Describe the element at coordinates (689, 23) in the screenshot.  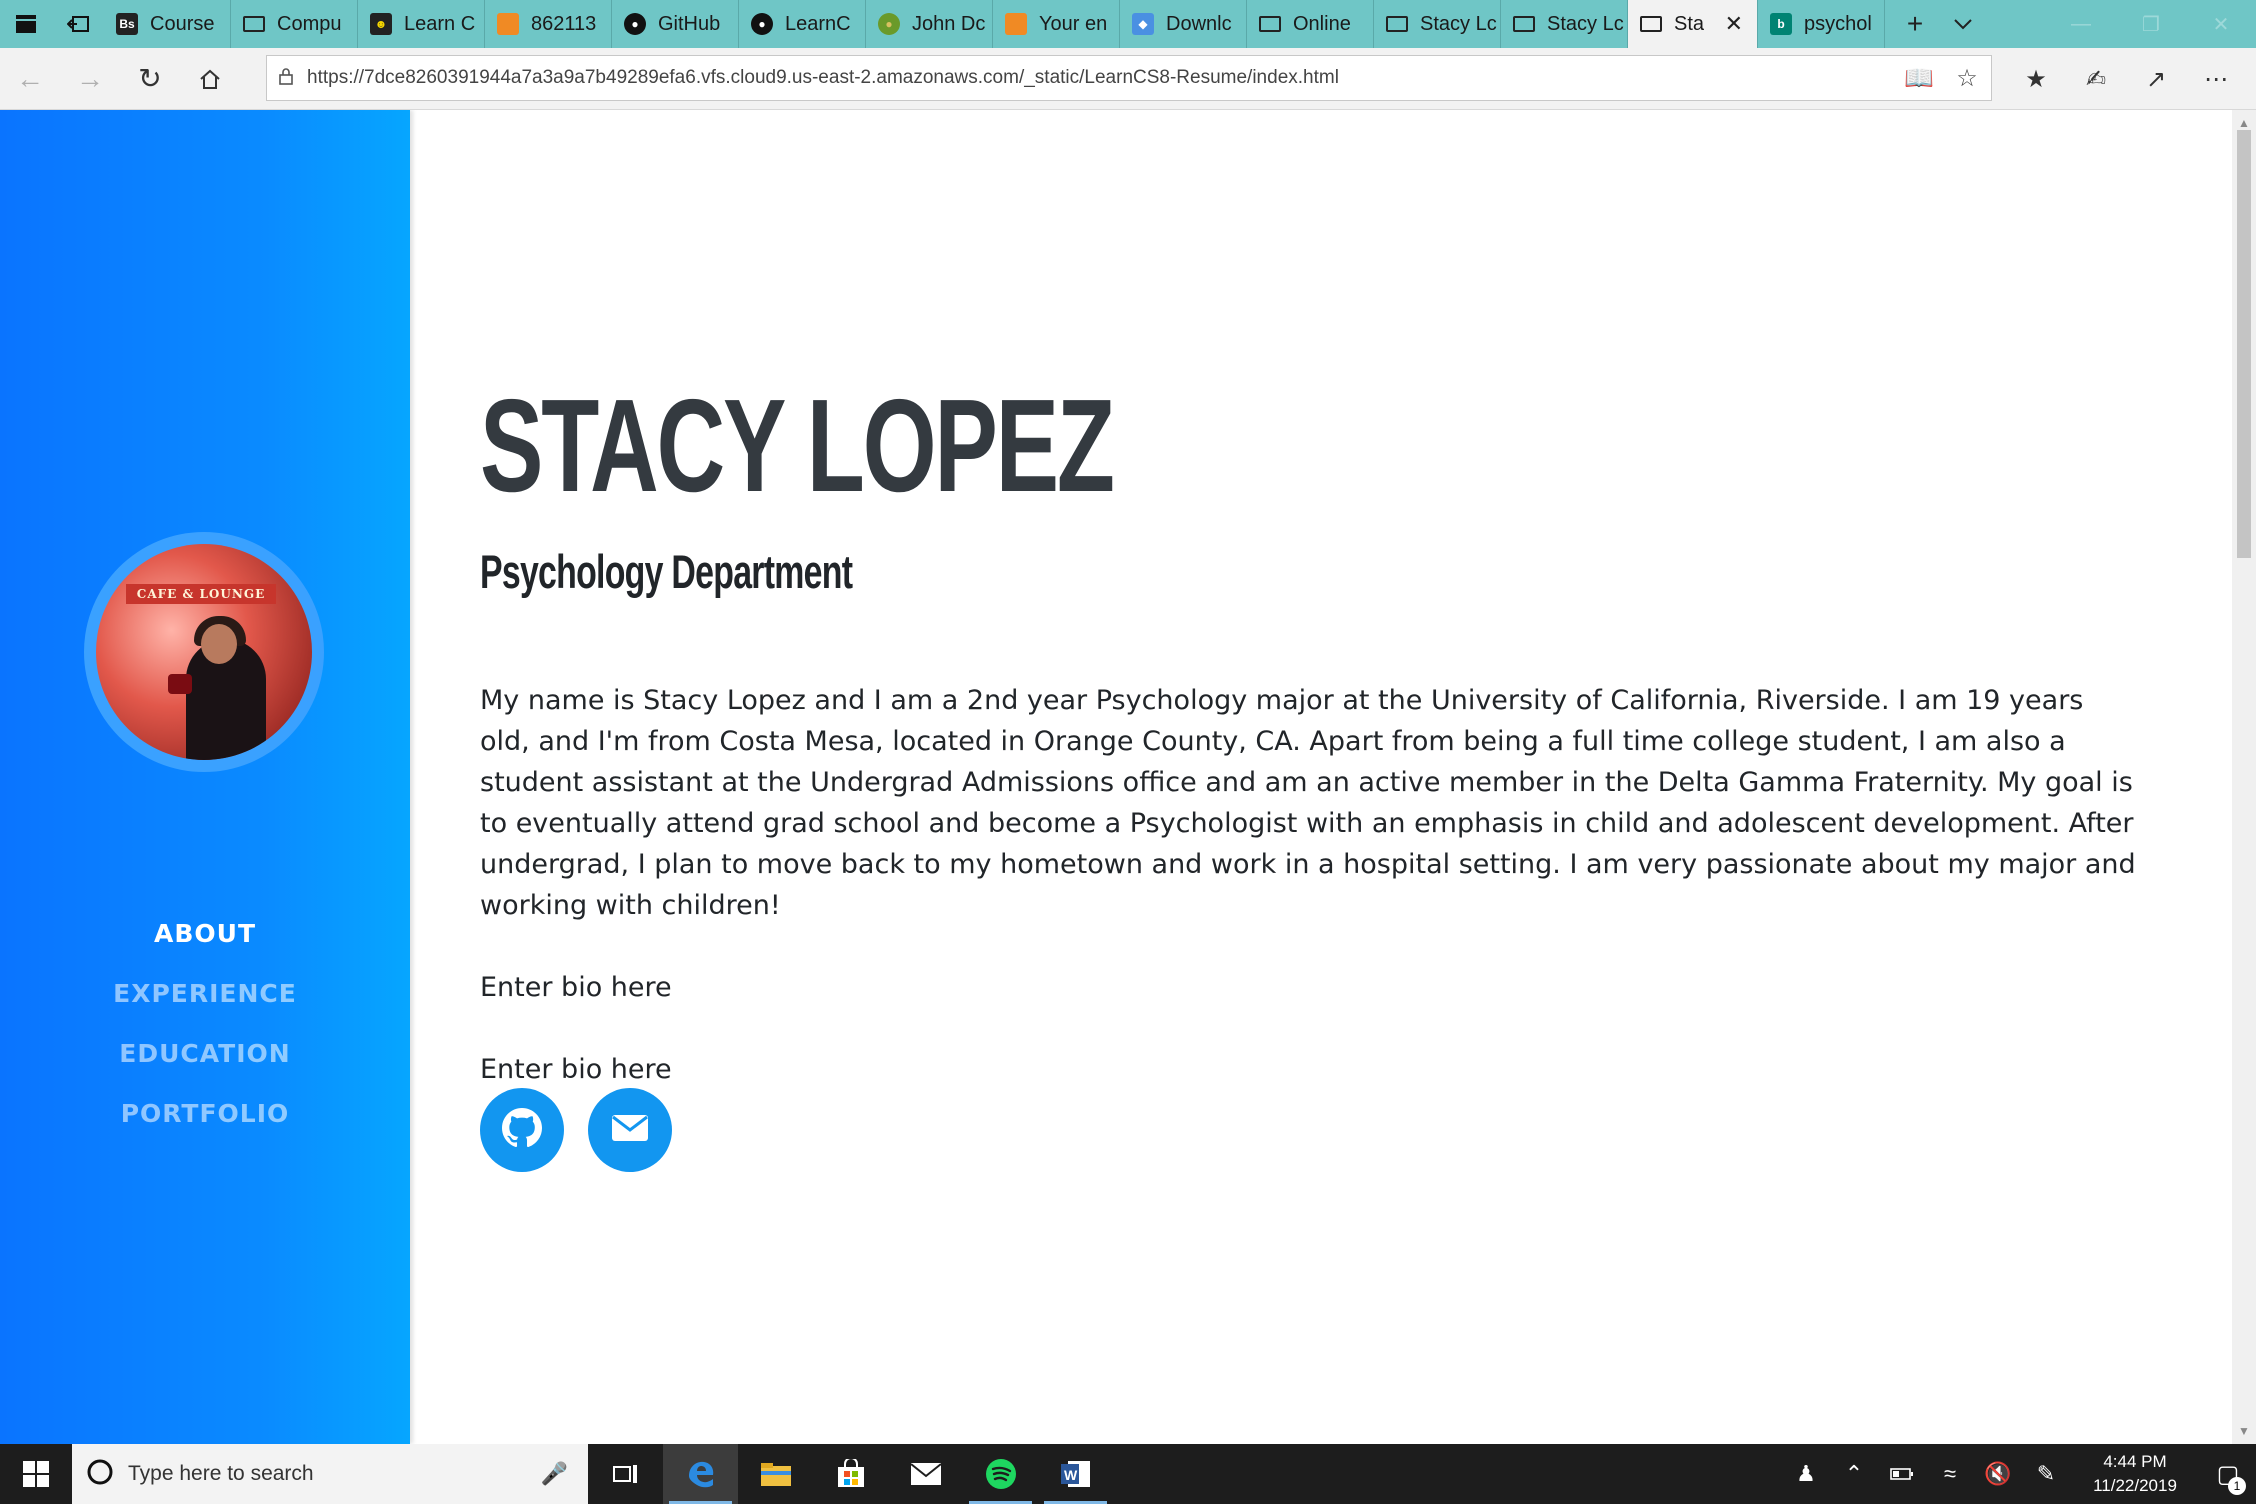
I see `tab-label: GitHub` at that location.